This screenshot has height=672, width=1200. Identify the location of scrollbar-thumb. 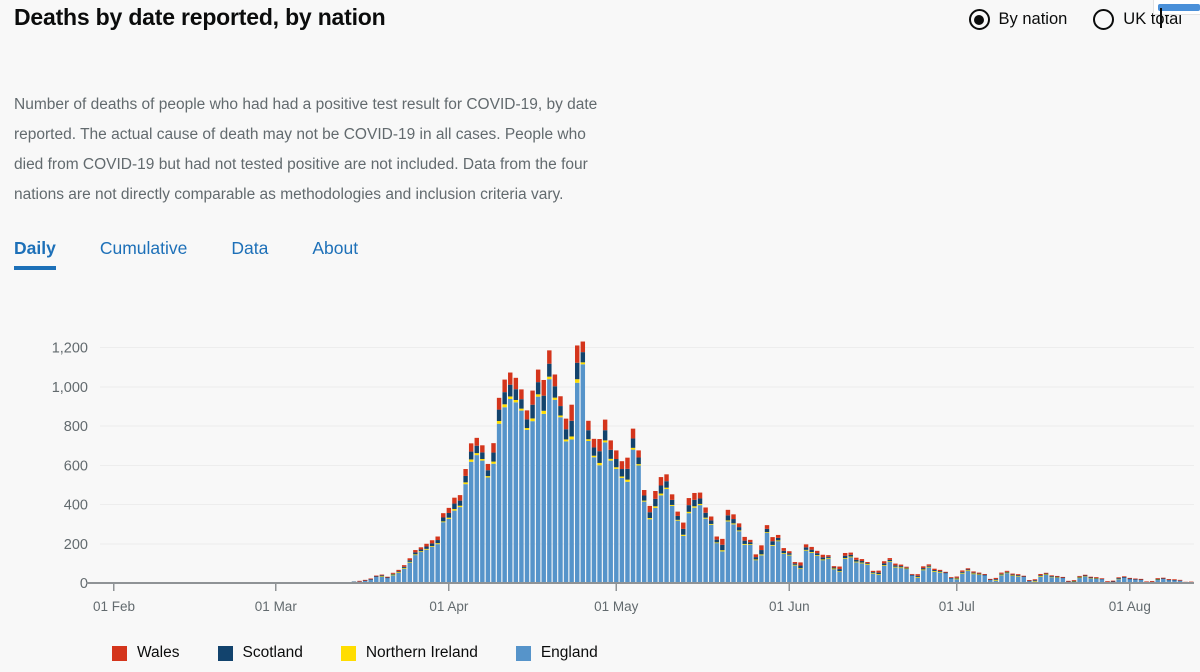
(1179, 7).